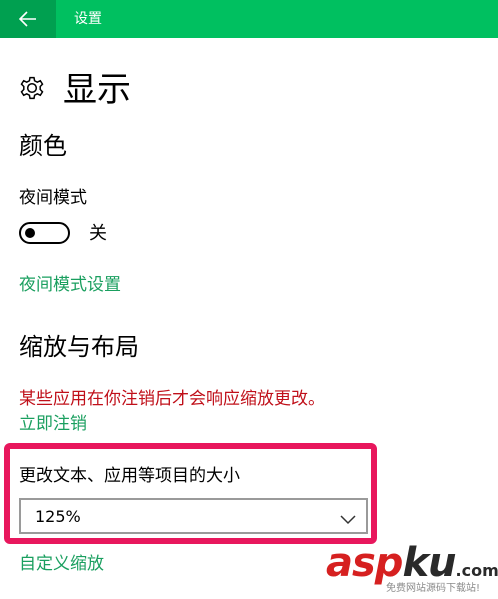 Image resolution: width=498 pixels, height=599 pixels. Describe the element at coordinates (44, 233) in the screenshot. I see `night-mode-toggle` at that location.